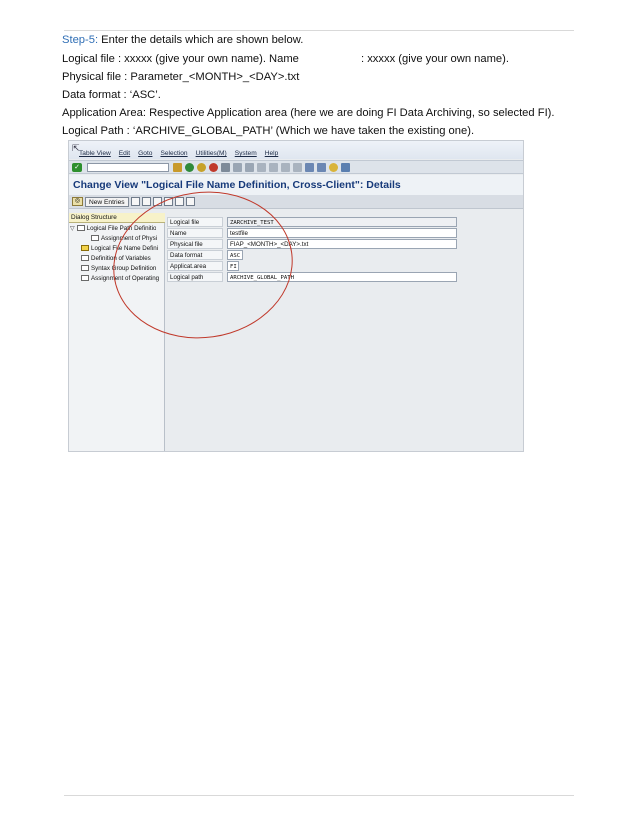 This screenshot has height=826, width=638. Describe the element at coordinates (345, 167) in the screenshot. I see `layout-icon` at that location.